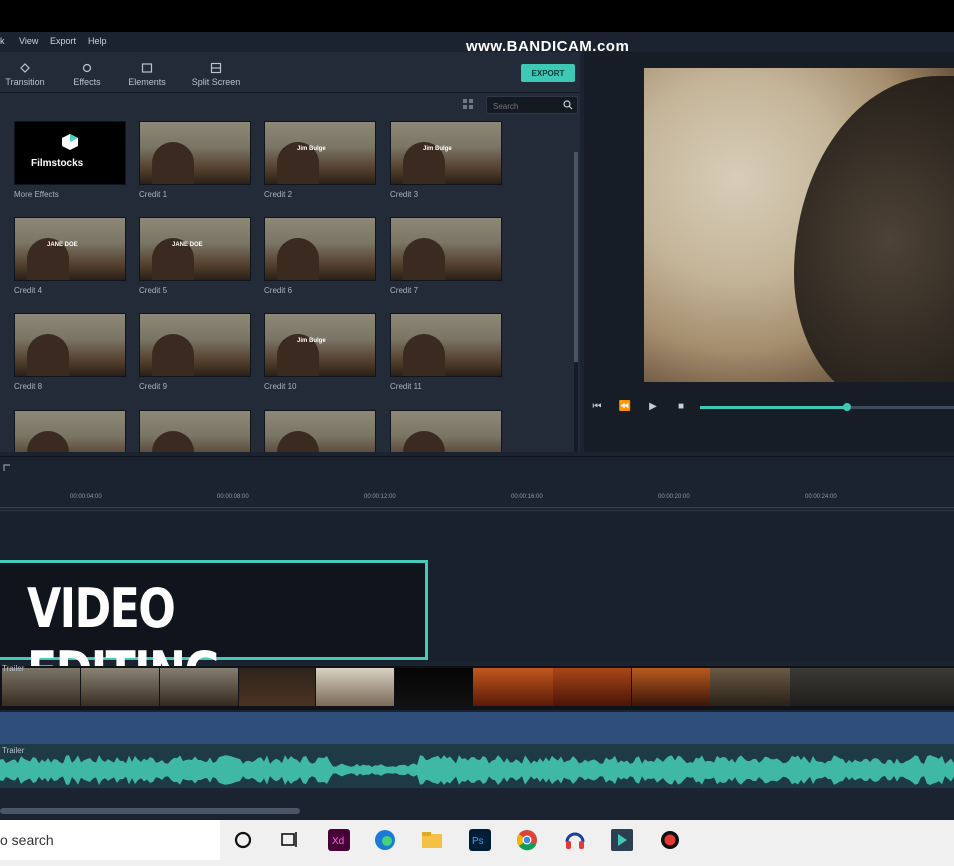  What do you see at coordinates (339, 840) in the screenshot?
I see `xd-icon: Xd` at bounding box center [339, 840].